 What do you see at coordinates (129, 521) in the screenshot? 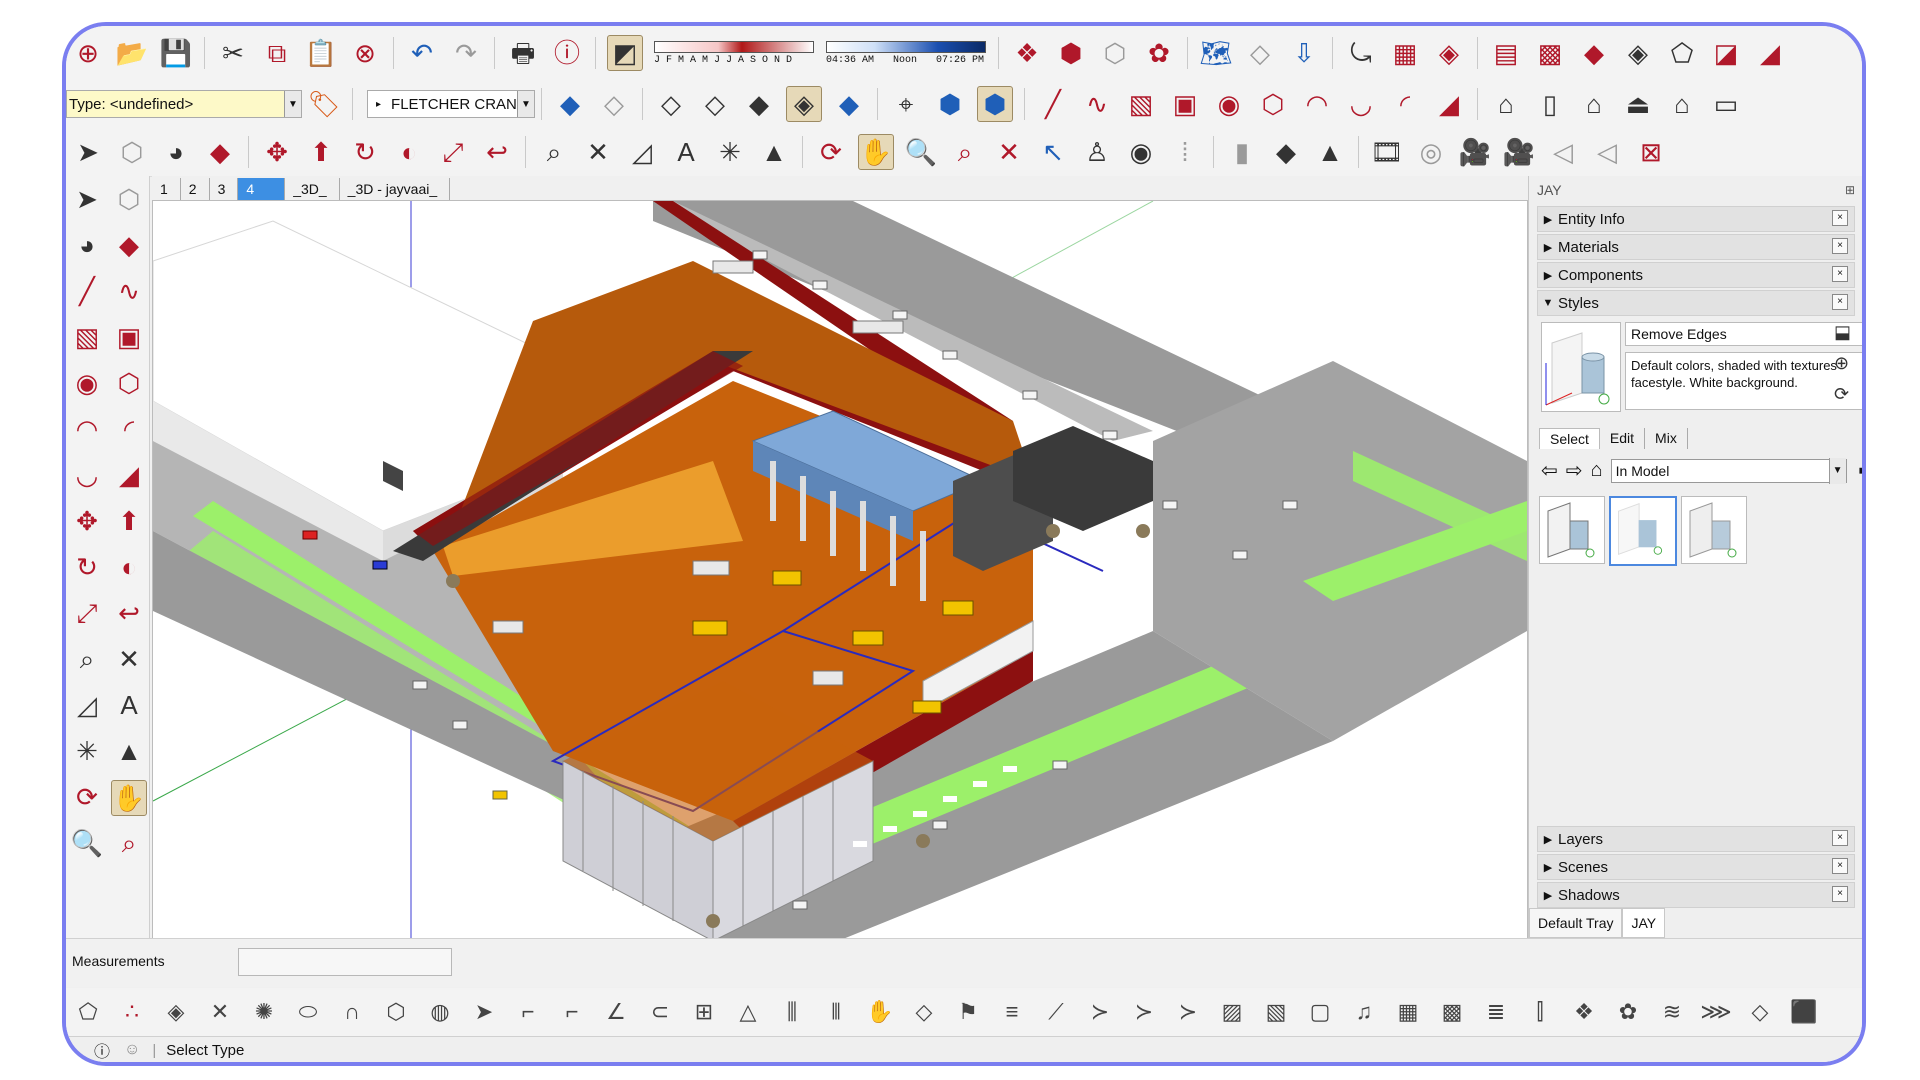
I see `push-pull-icon: ⬆` at bounding box center [129, 521].